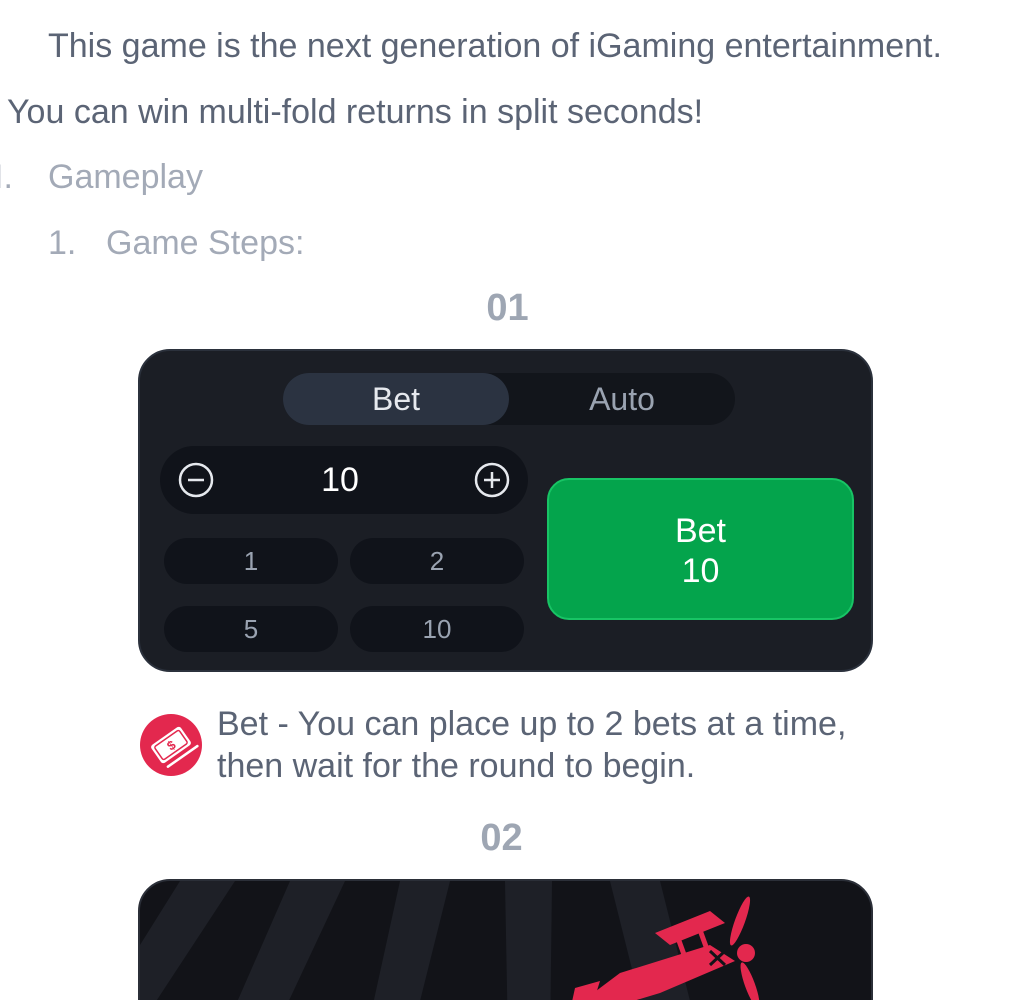 The height and width of the screenshot is (1000, 1015). Describe the element at coordinates (437, 561) in the screenshot. I see `quick-amount-button: 2` at that location.